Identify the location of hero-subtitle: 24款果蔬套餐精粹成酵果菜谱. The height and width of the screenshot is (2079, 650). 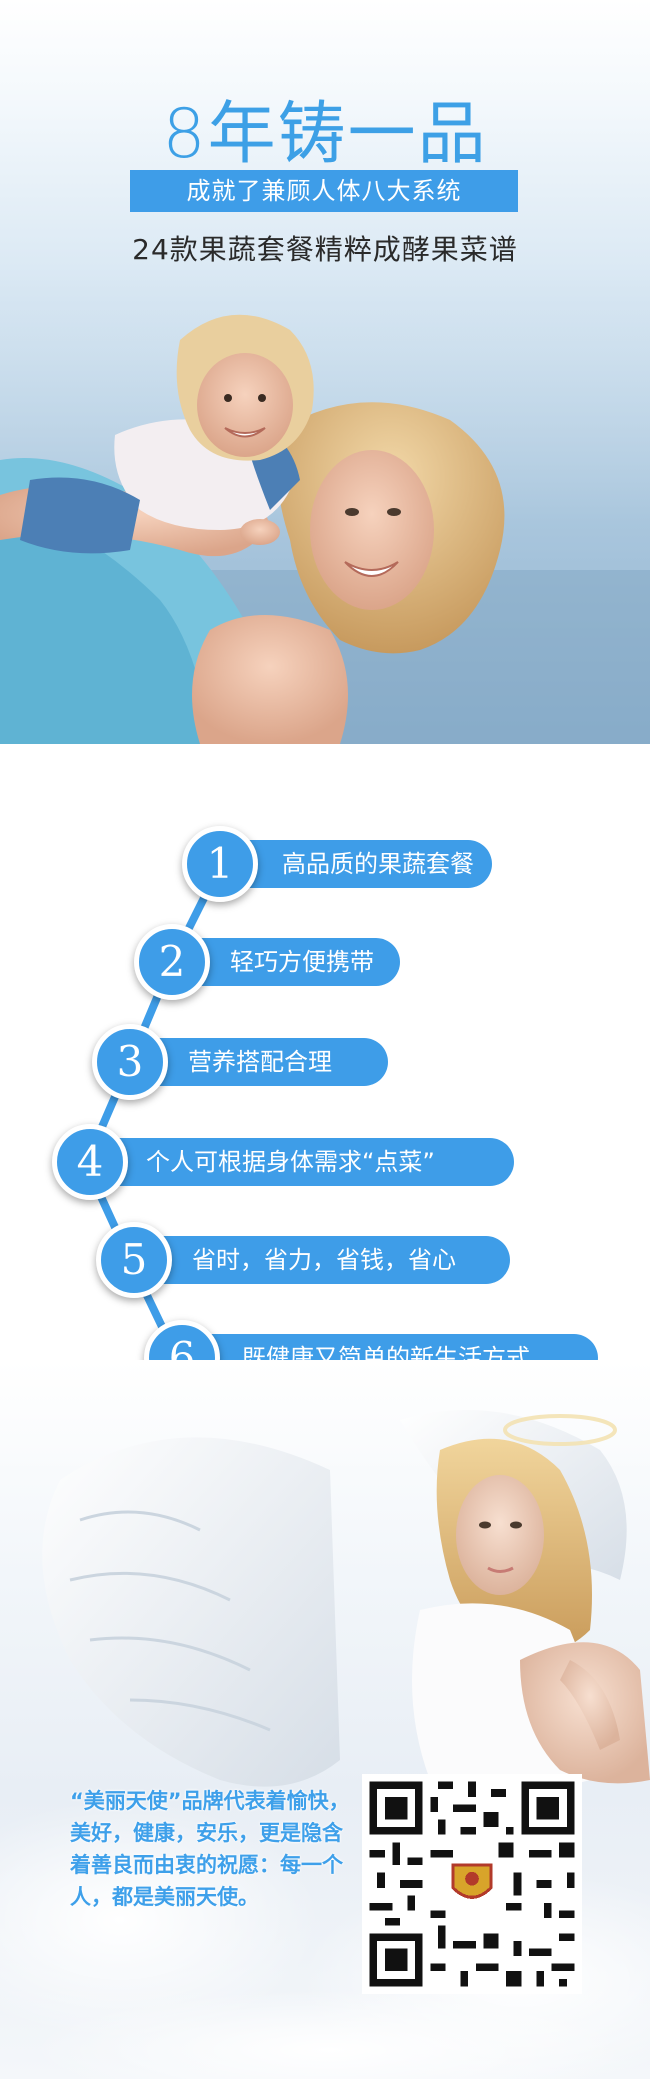
(325, 249).